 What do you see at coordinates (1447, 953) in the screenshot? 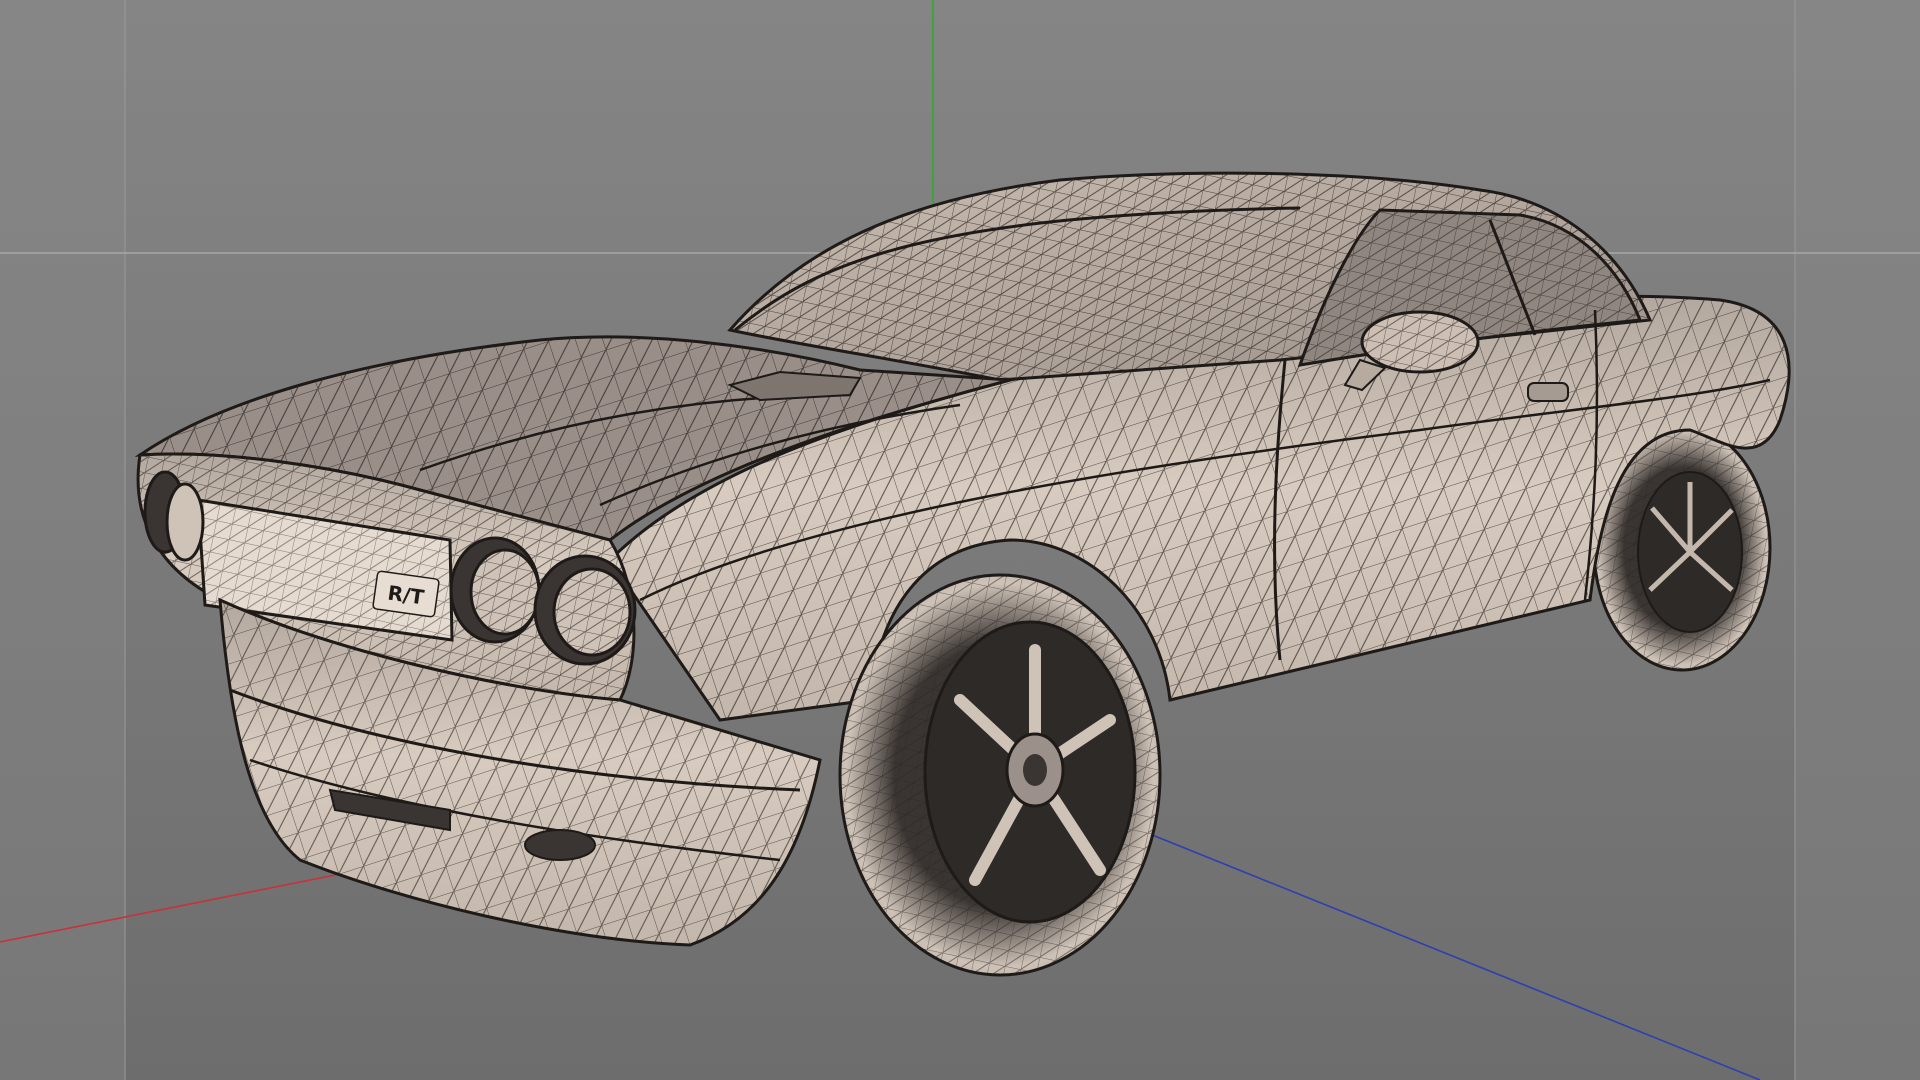
I see `z-axis` at bounding box center [1447, 953].